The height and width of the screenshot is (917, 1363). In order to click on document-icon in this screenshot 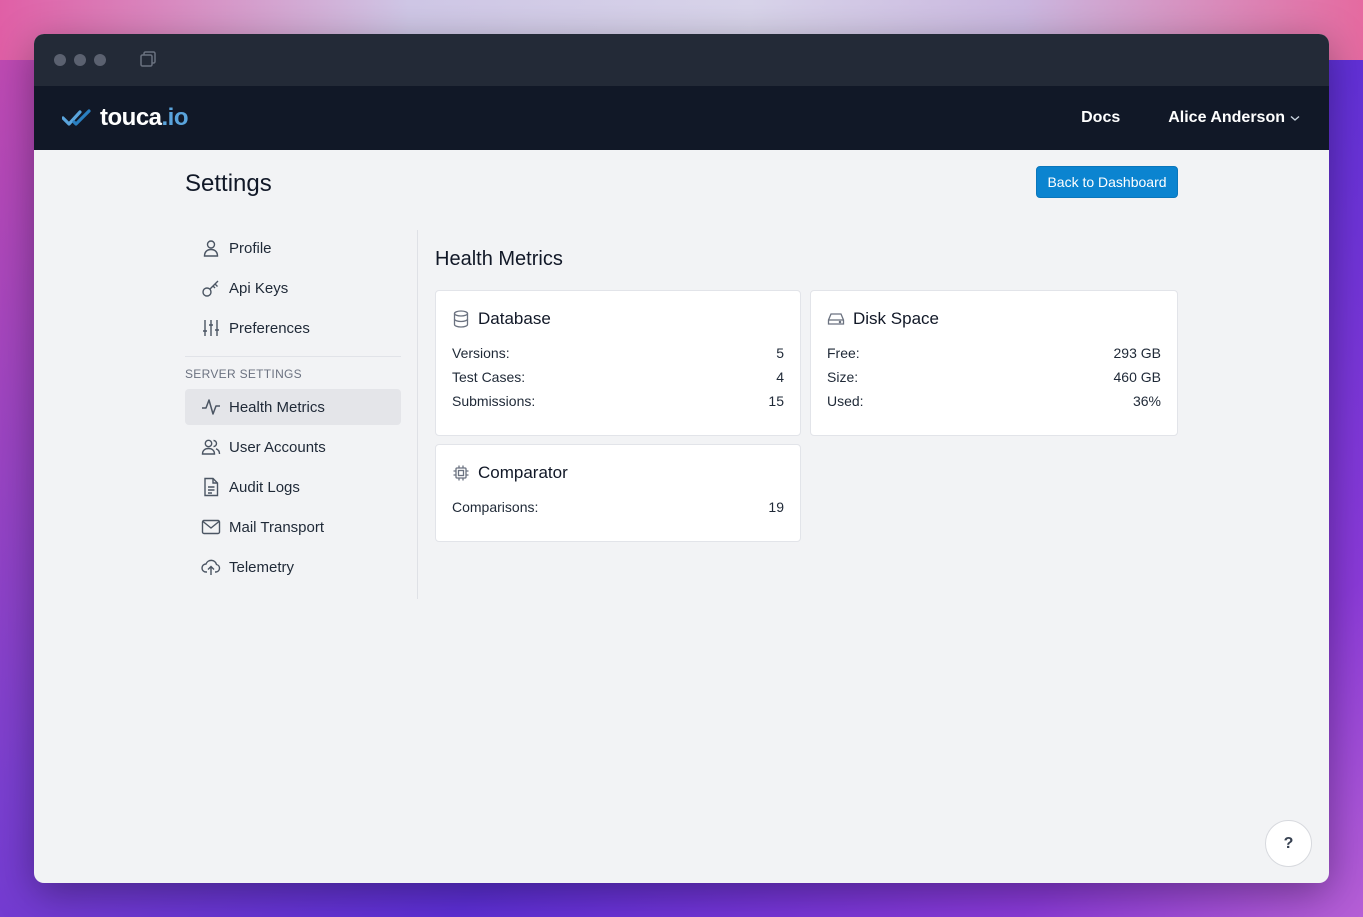, I will do `click(211, 487)`.